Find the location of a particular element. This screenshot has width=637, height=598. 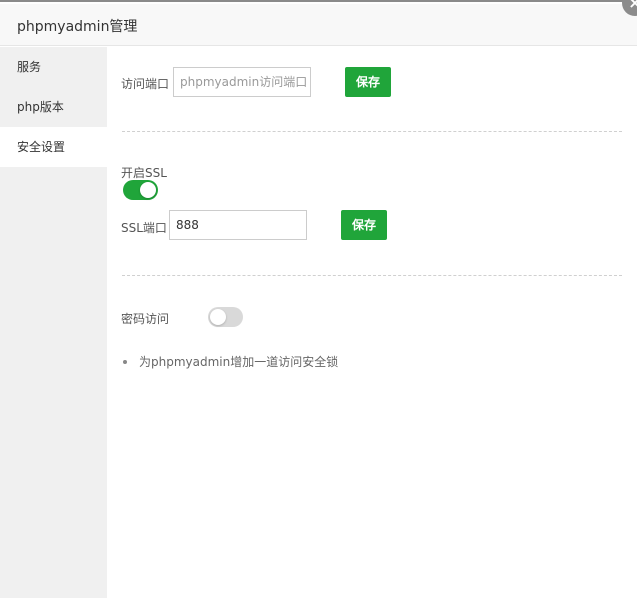

ssl-toggle is located at coordinates (140, 190).